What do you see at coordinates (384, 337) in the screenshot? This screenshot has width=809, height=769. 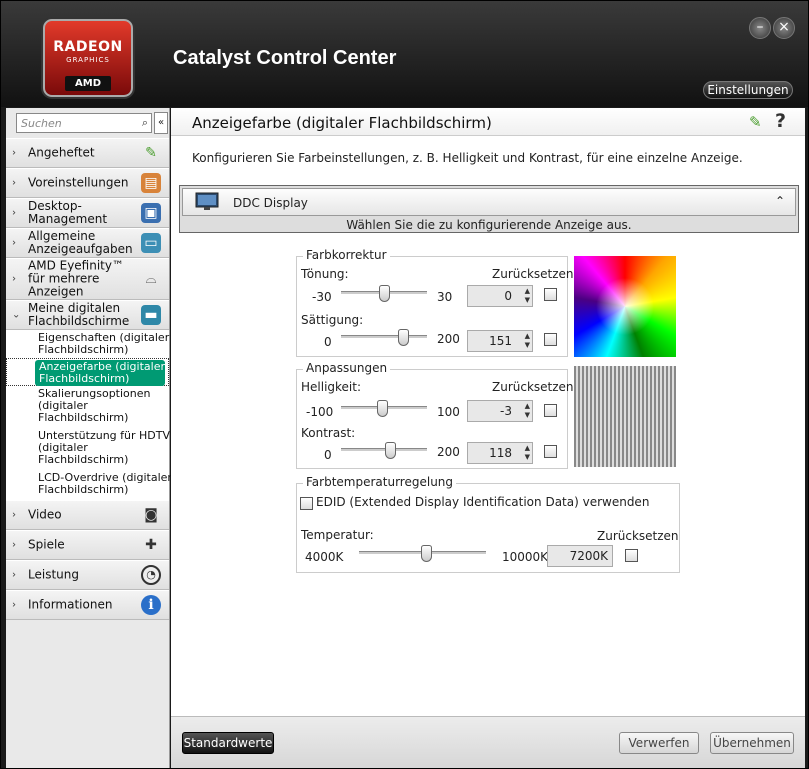 I see `saturation-slider` at bounding box center [384, 337].